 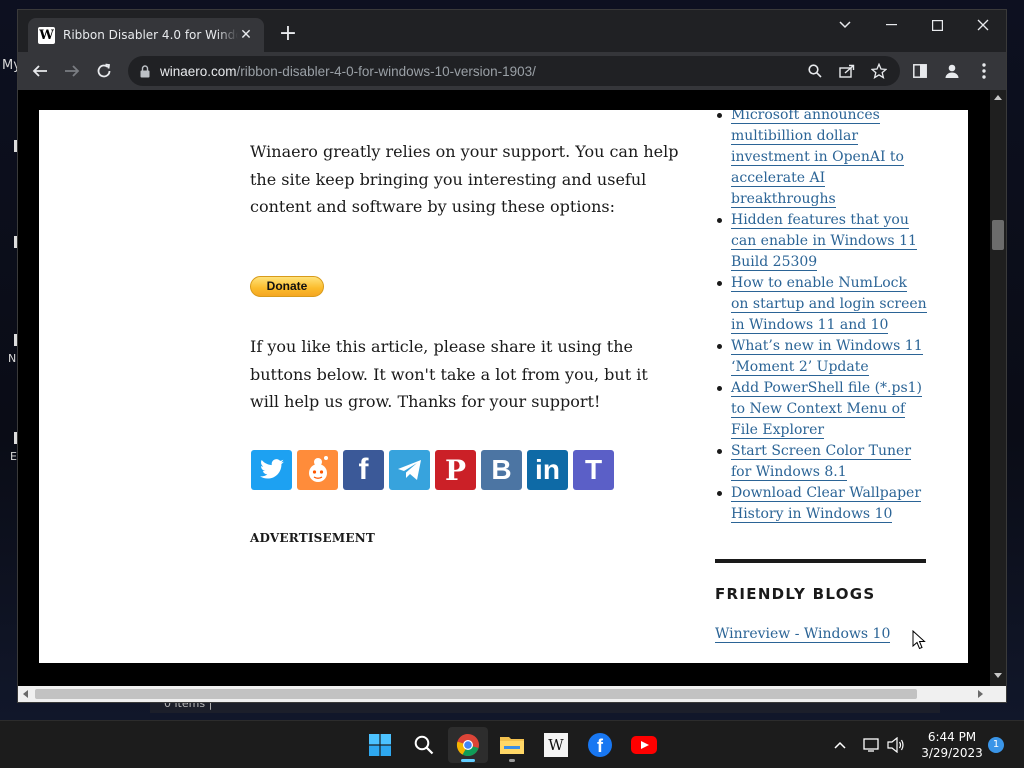 What do you see at coordinates (998, 235) in the screenshot?
I see `vertical-scroll-thumb` at bounding box center [998, 235].